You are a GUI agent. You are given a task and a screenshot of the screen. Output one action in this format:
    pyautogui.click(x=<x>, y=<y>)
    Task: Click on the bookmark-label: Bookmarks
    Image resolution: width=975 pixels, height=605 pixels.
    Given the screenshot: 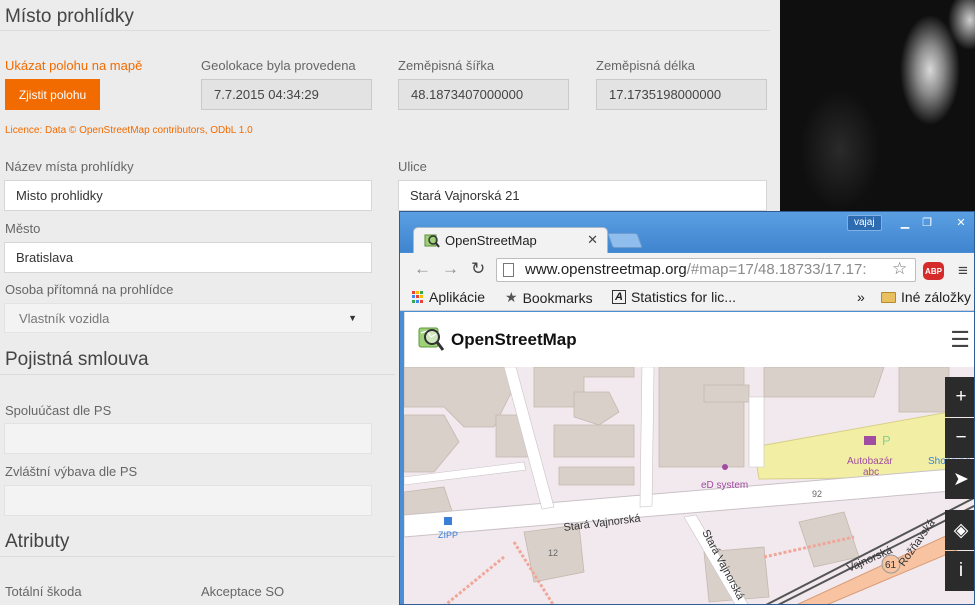 What is the action you would take?
    pyautogui.click(x=557, y=297)
    